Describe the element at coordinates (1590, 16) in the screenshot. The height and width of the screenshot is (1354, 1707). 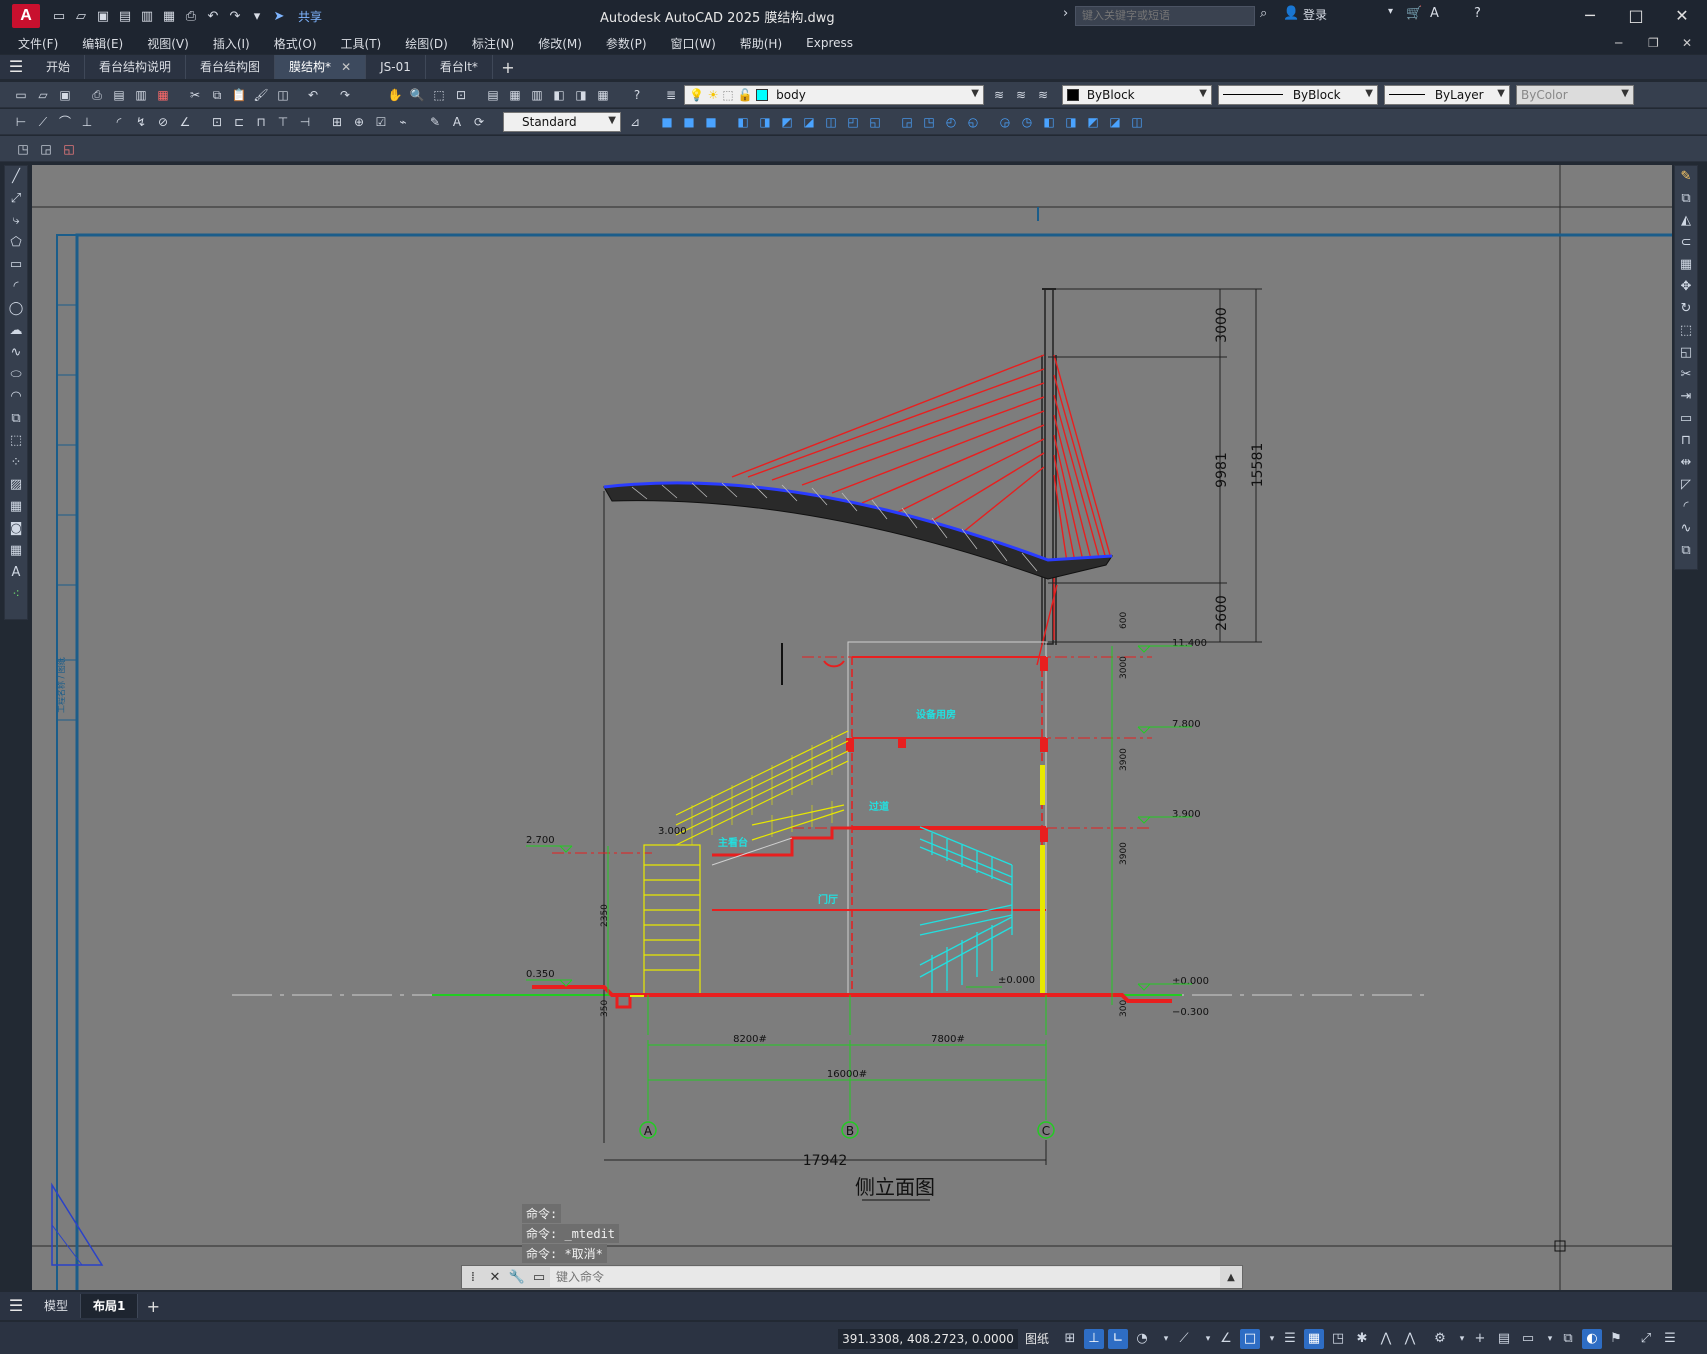
I see `minimize-button: ─` at that location.